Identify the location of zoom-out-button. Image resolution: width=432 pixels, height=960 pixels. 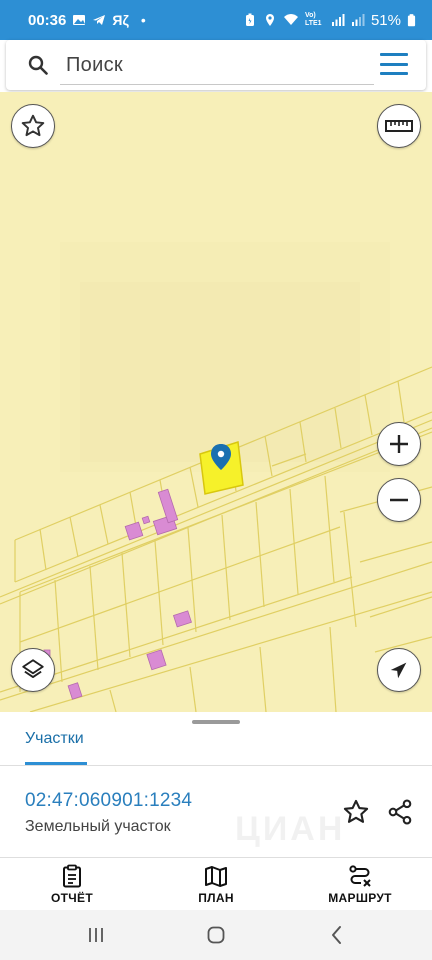
(399, 500).